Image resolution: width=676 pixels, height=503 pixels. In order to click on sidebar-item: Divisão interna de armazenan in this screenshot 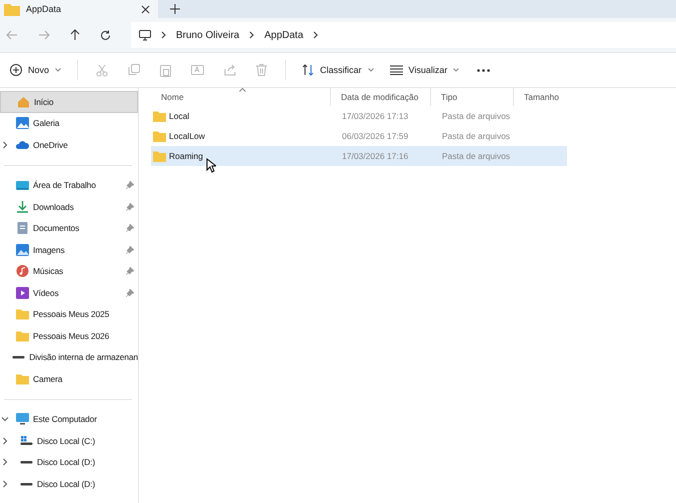, I will do `click(69, 357)`.